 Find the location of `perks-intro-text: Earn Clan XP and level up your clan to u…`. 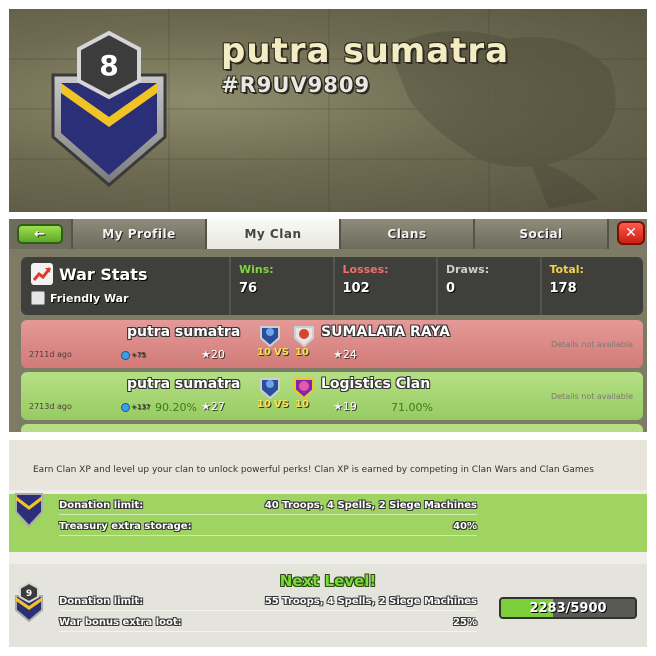

perks-intro-text: Earn Clan XP and level up your clan to u… is located at coordinates (328, 465).